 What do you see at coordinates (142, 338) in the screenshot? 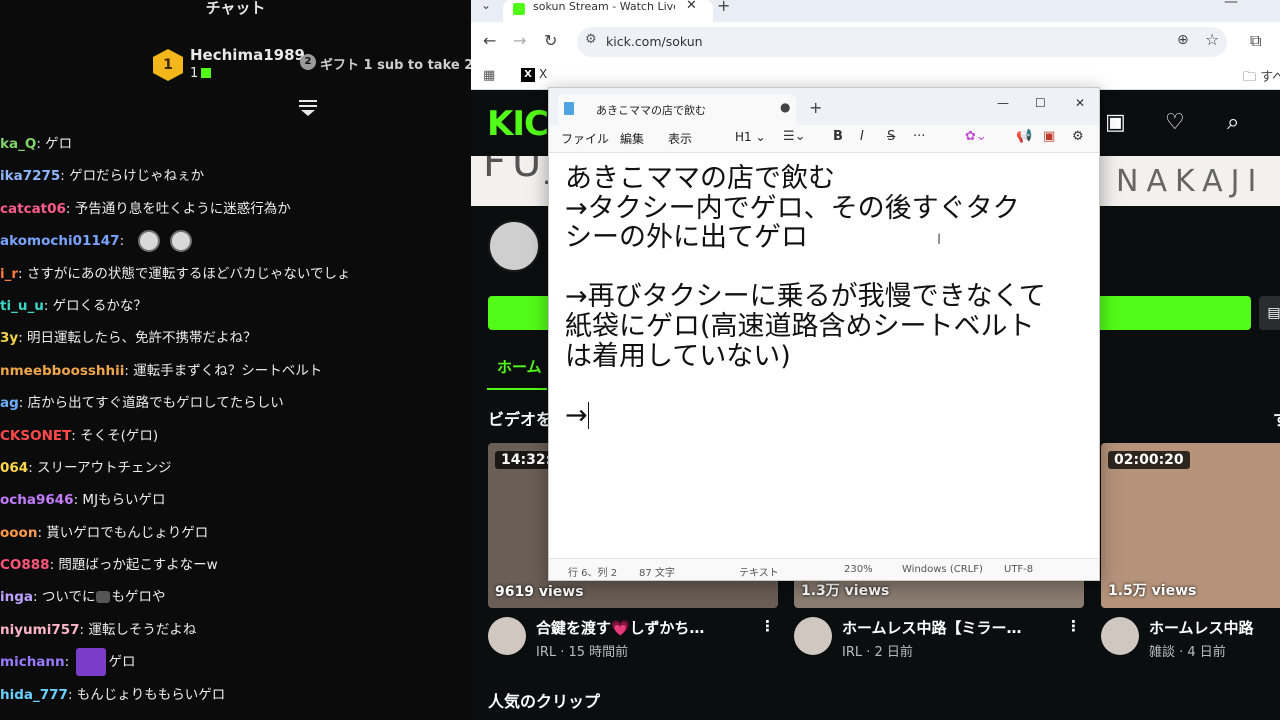
I see `chat-text: 明日運転したら、免許不携帯だよね？` at bounding box center [142, 338].